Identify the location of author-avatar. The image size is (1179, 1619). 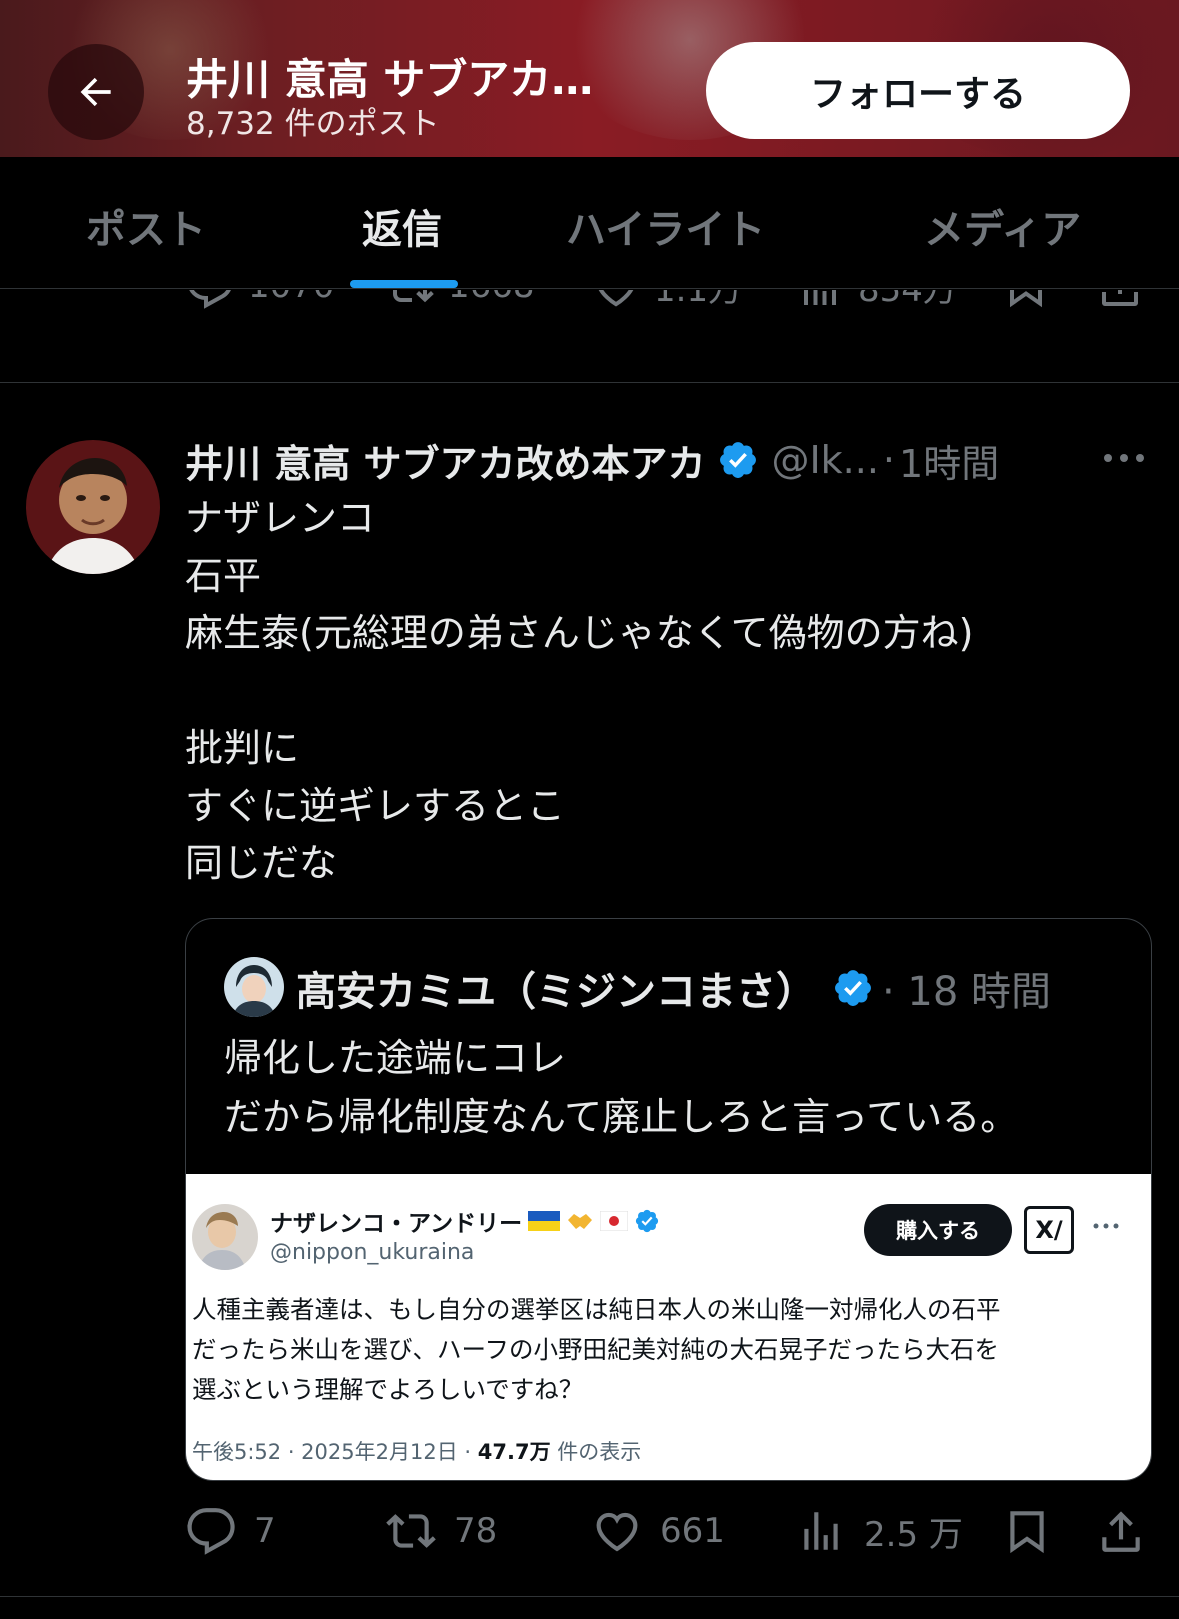
(93, 507).